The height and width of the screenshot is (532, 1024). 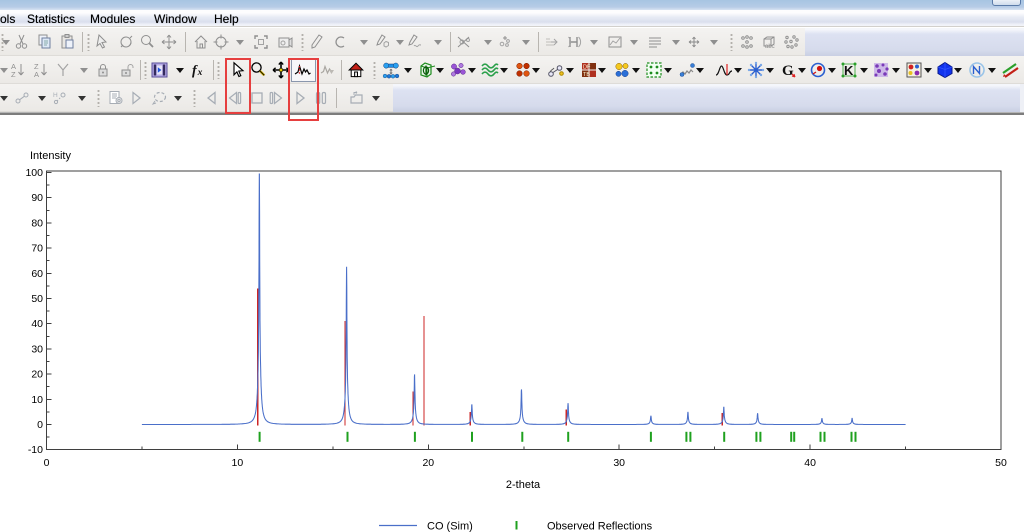 What do you see at coordinates (50, 156) in the screenshot?
I see `svg-text: Intensity` at bounding box center [50, 156].